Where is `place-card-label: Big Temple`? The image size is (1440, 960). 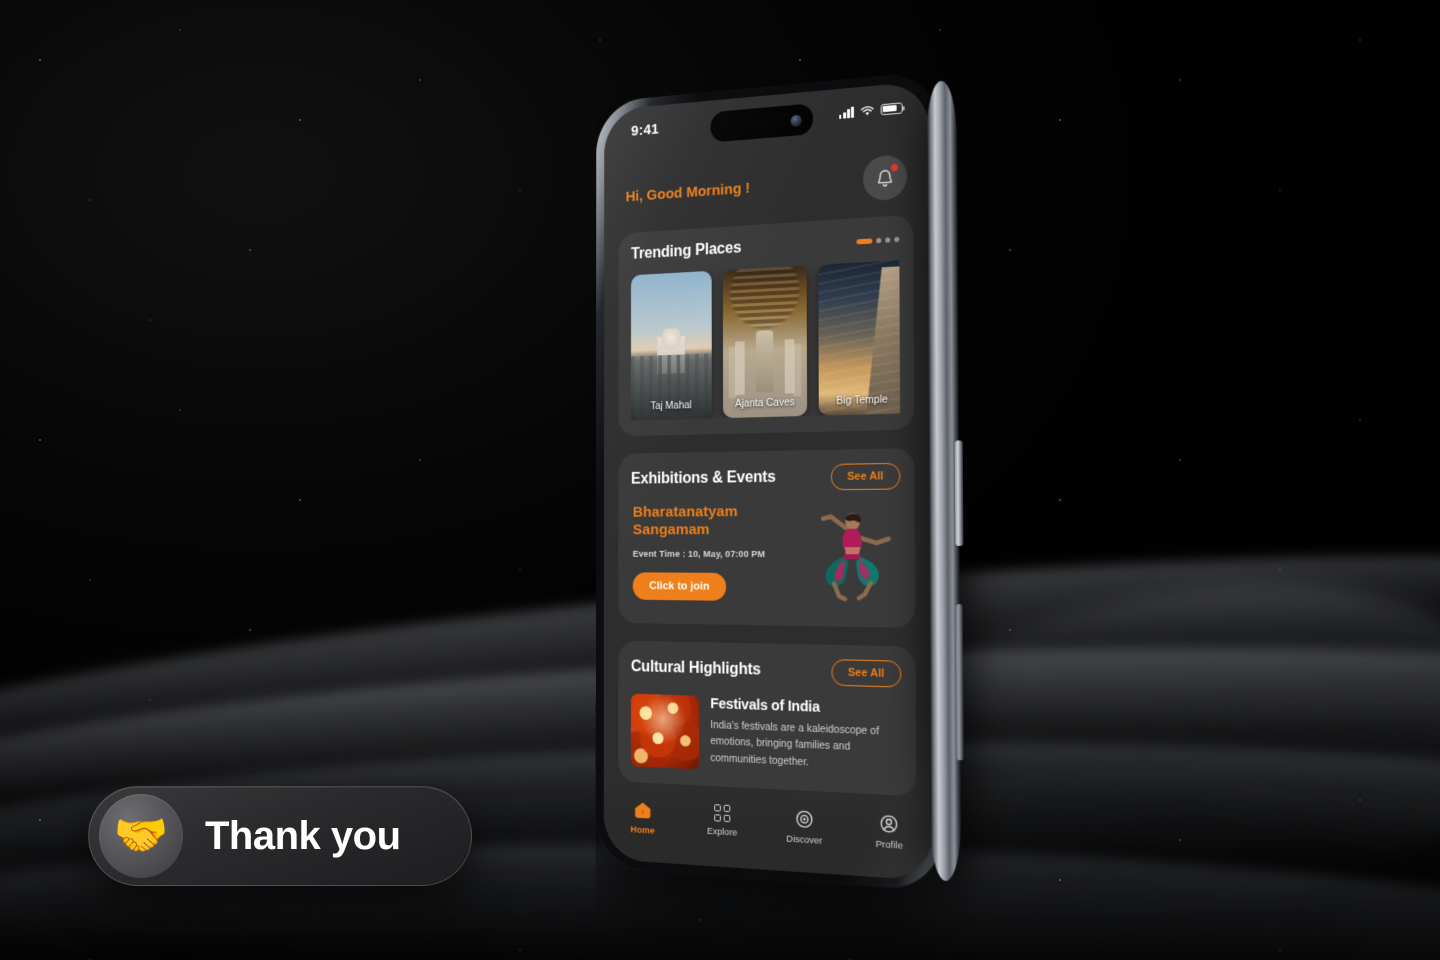 place-card-label: Big Temple is located at coordinates (862, 400).